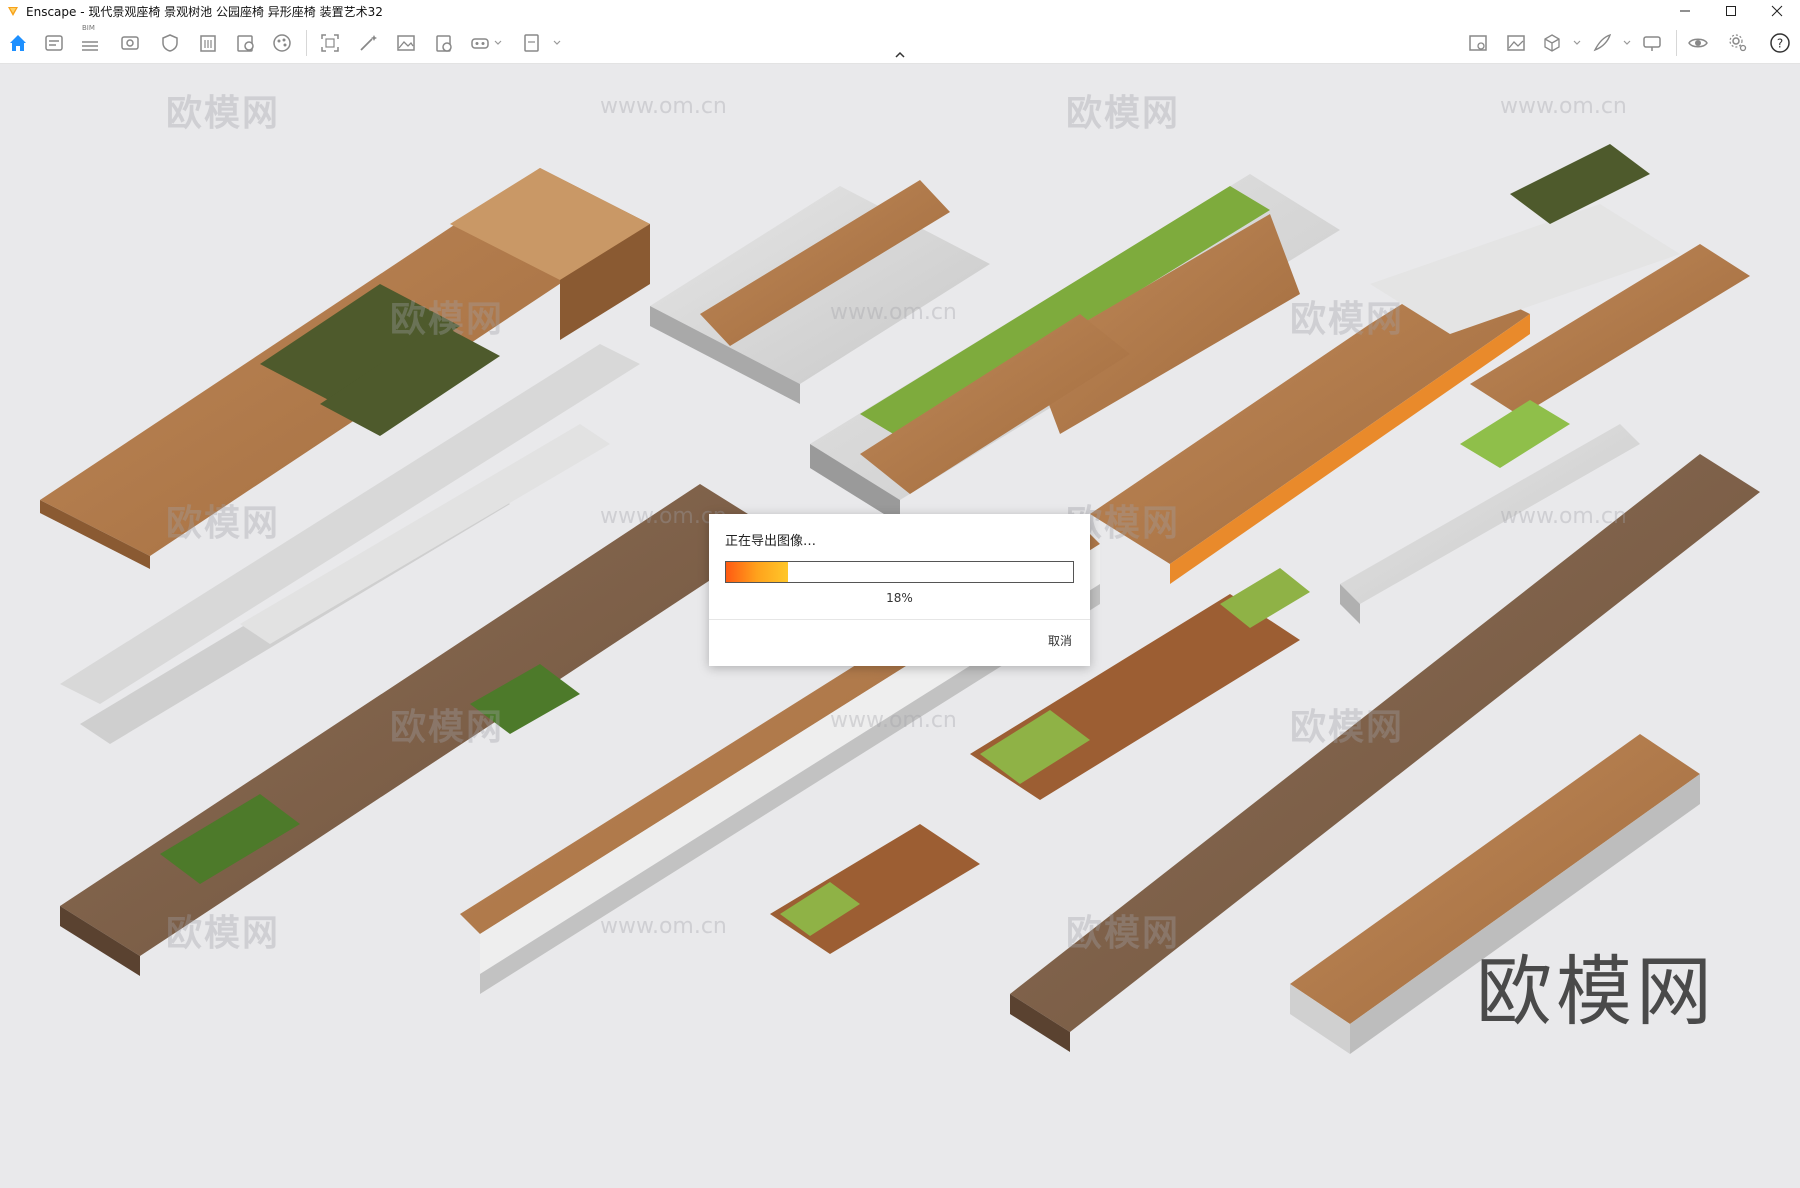 Image resolution: width=1800 pixels, height=1188 pixels. I want to click on visual-settings-icon, so click(130, 43).